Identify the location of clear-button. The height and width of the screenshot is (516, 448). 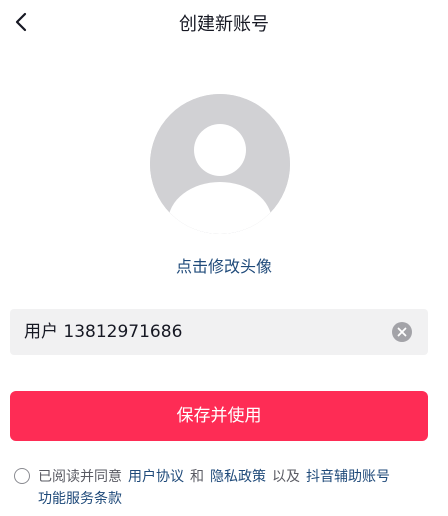
(402, 332).